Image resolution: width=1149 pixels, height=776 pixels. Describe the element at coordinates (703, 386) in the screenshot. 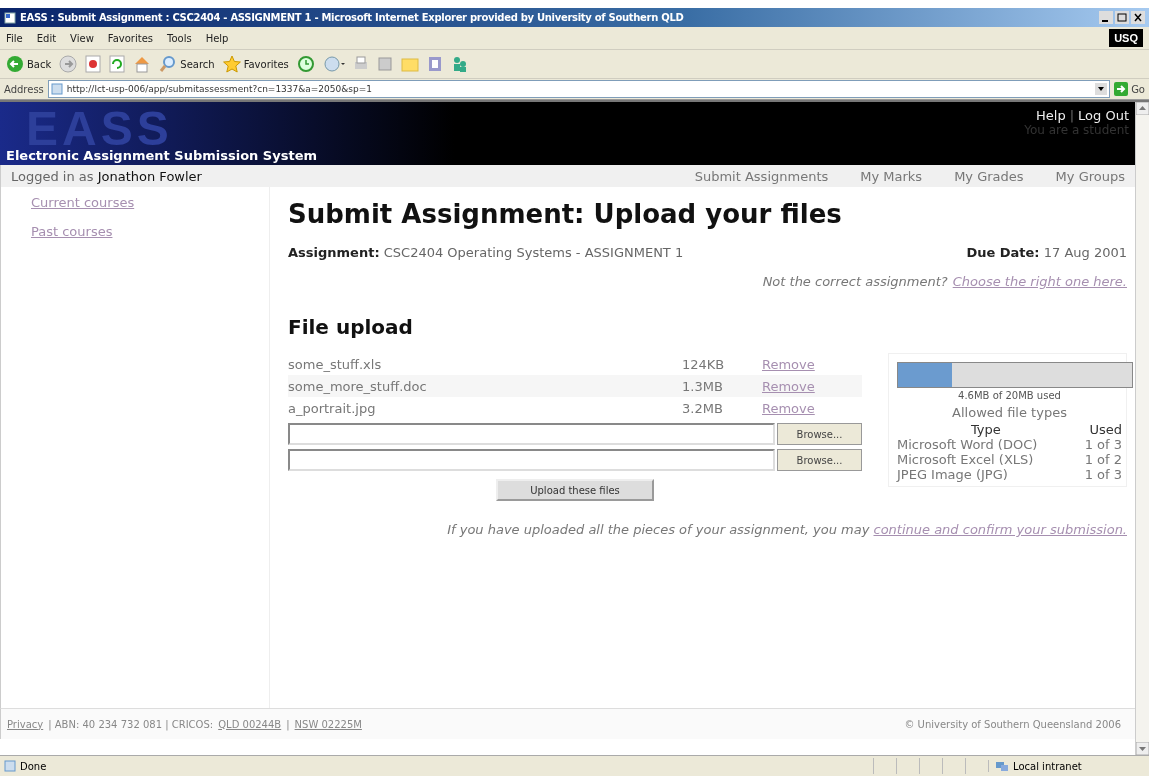

I see `file-size: 1.3MB` at that location.